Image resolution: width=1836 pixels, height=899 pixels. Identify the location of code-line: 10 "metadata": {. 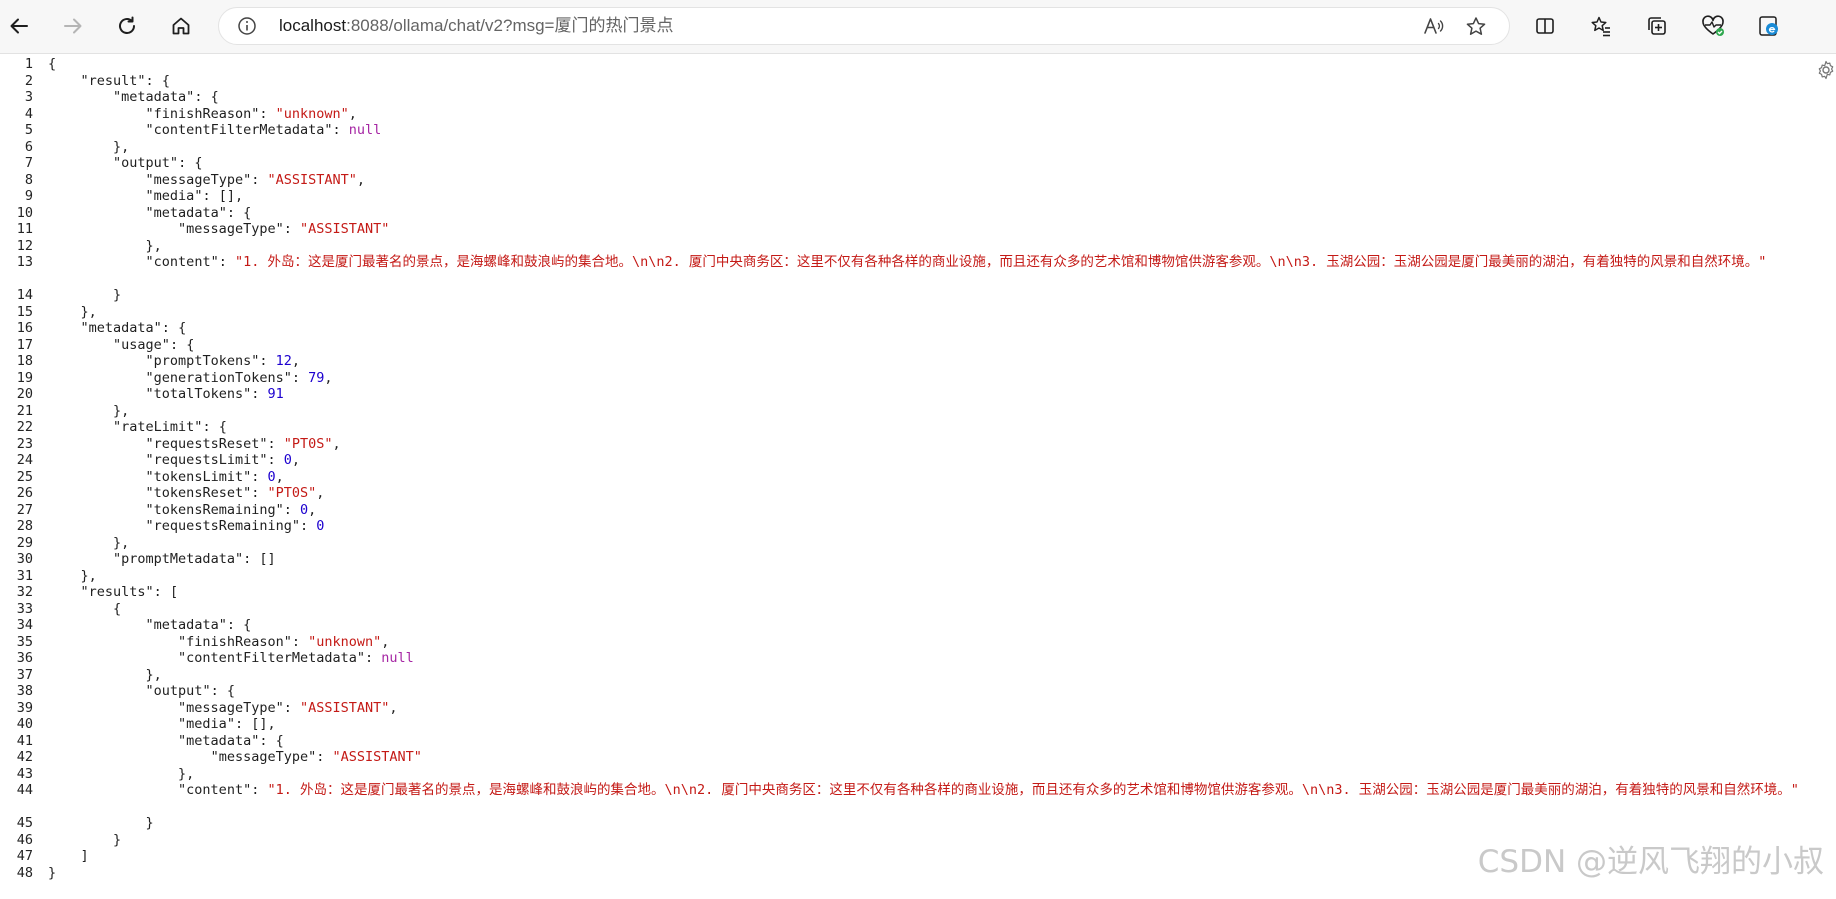
(918, 213).